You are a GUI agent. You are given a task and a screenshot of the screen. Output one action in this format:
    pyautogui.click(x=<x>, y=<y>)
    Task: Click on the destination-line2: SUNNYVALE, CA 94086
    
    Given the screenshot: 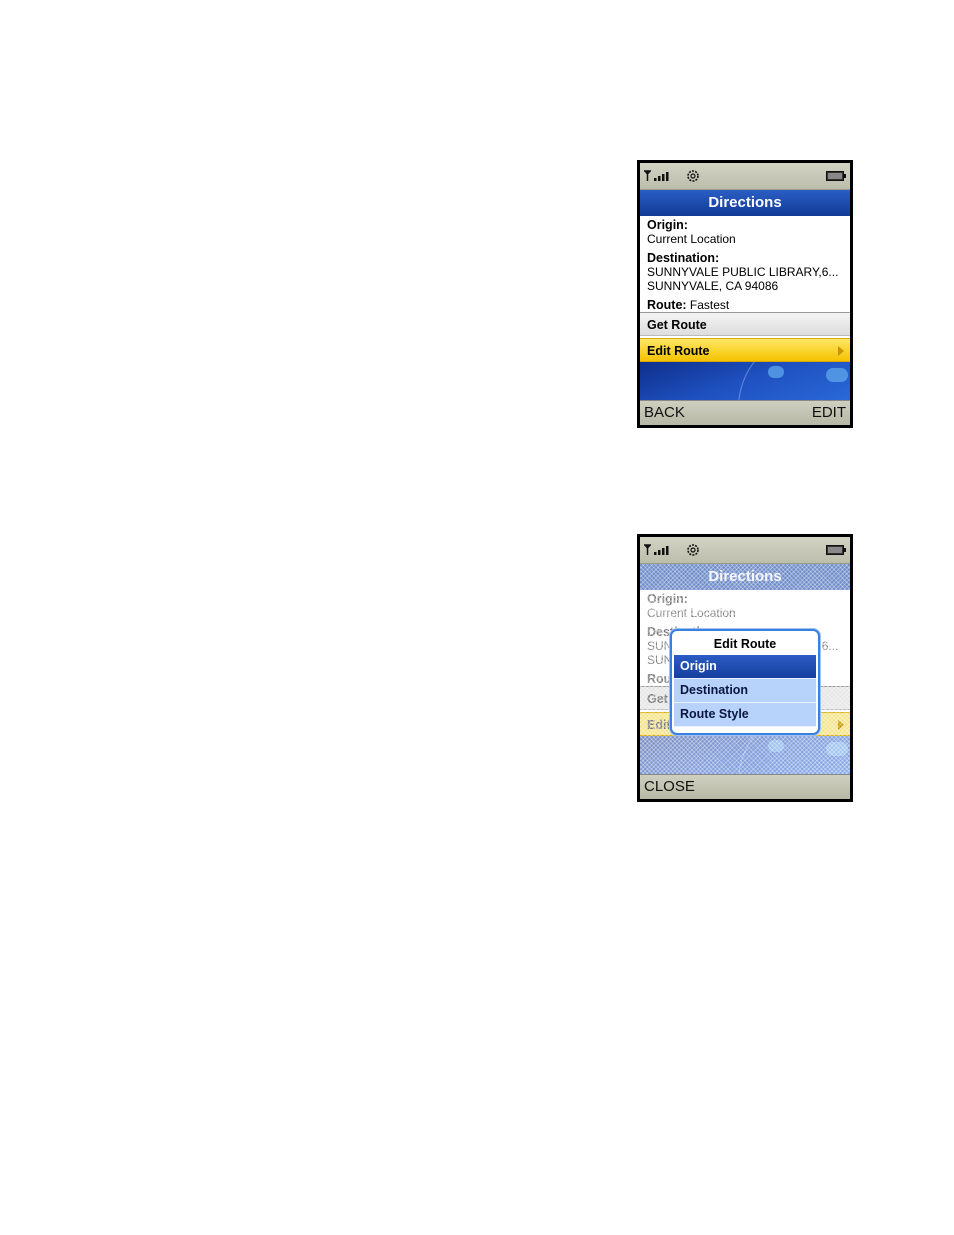 What is the action you would take?
    pyautogui.click(x=713, y=286)
    